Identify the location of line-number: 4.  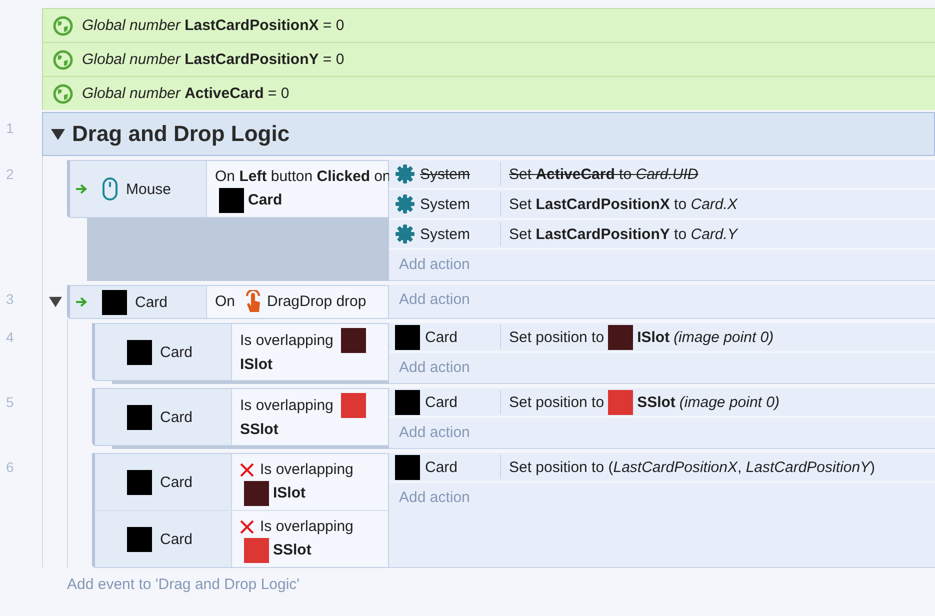
(10, 338).